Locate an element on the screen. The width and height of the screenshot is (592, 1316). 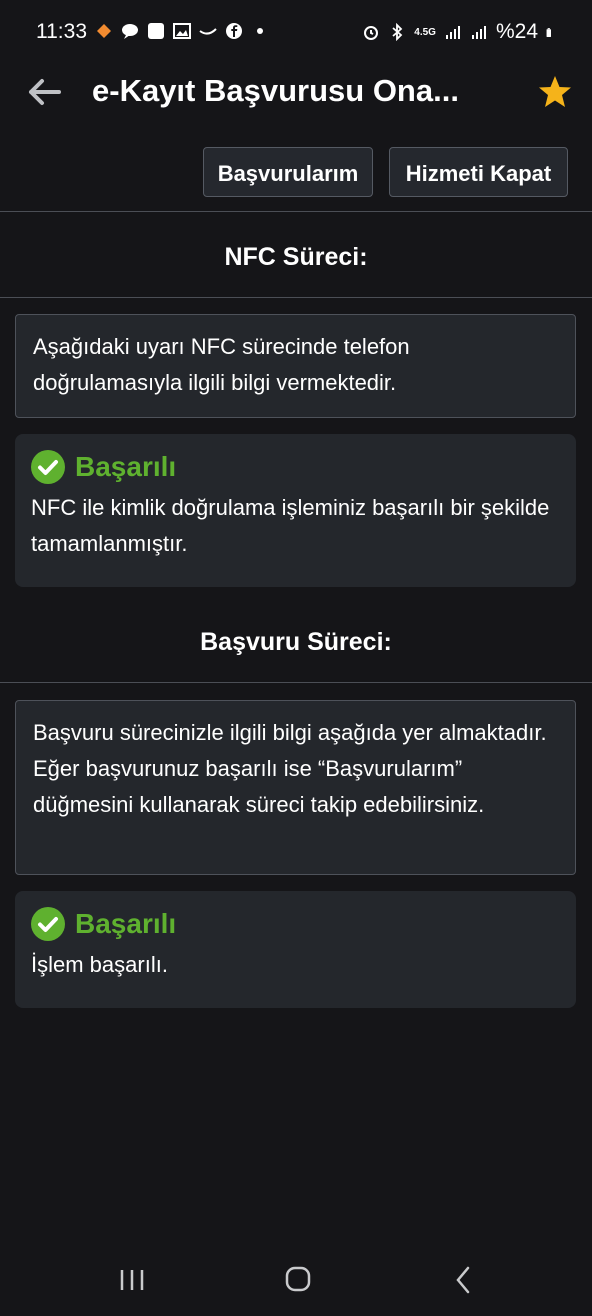
notification-icons is located at coordinates (182, 31).